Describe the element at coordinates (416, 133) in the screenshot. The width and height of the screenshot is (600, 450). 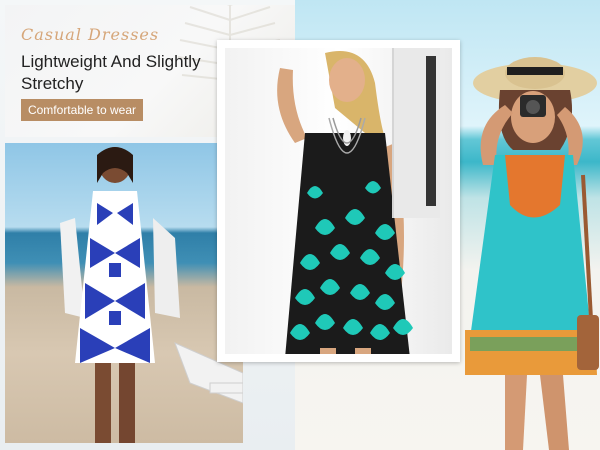
I see `window-shutter` at that location.